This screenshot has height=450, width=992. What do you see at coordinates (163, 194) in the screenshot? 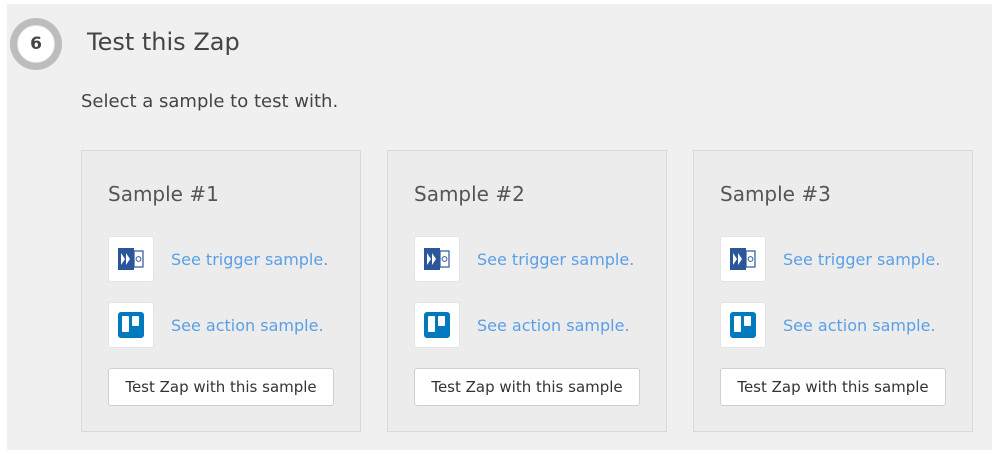
I see `sample-title: Sample #1` at bounding box center [163, 194].